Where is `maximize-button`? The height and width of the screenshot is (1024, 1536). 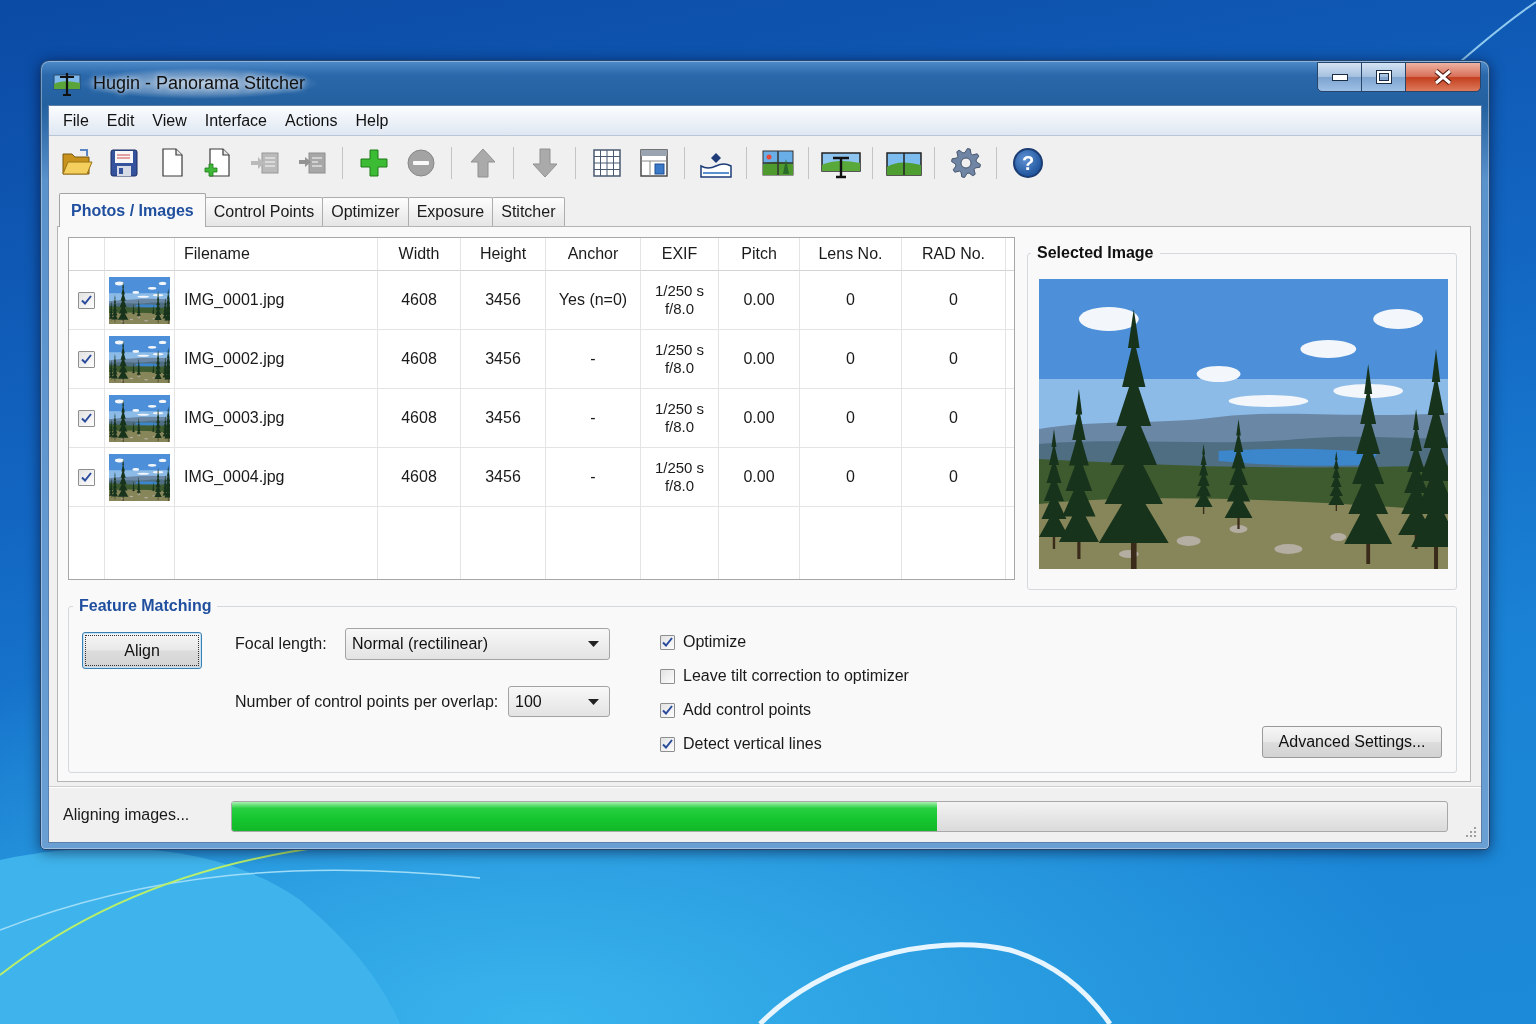
maximize-button is located at coordinates (1383, 77).